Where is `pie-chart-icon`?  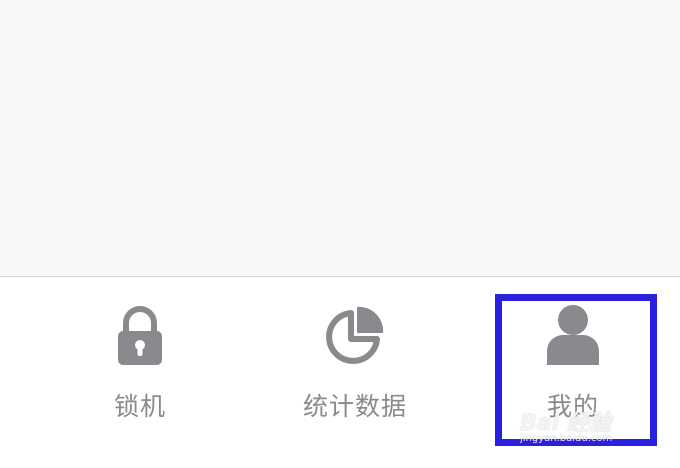 pie-chart-icon is located at coordinates (355, 335).